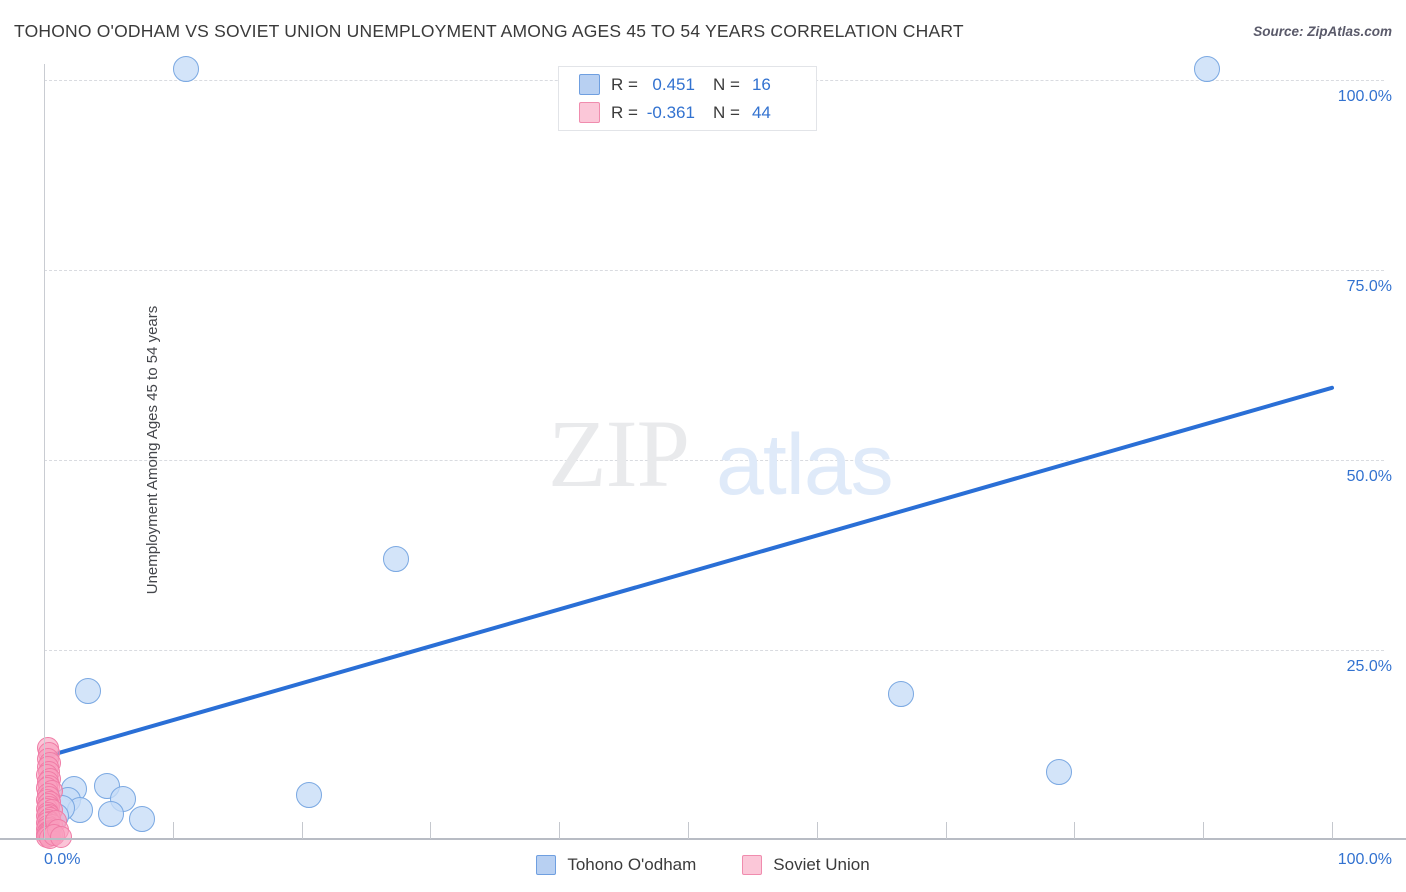 The height and width of the screenshot is (892, 1406). What do you see at coordinates (546, 865) in the screenshot?
I see `legend-swatch-icon-tohono` at bounding box center [546, 865].